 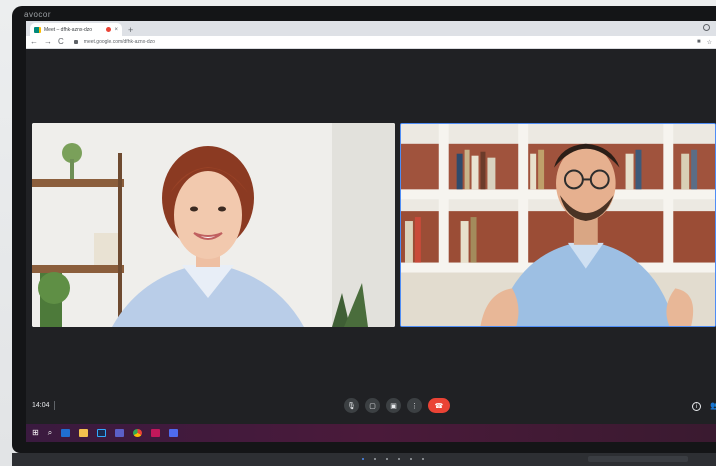 What do you see at coordinates (393, 405) in the screenshot?
I see `present-screen-button: ▣` at bounding box center [393, 405].